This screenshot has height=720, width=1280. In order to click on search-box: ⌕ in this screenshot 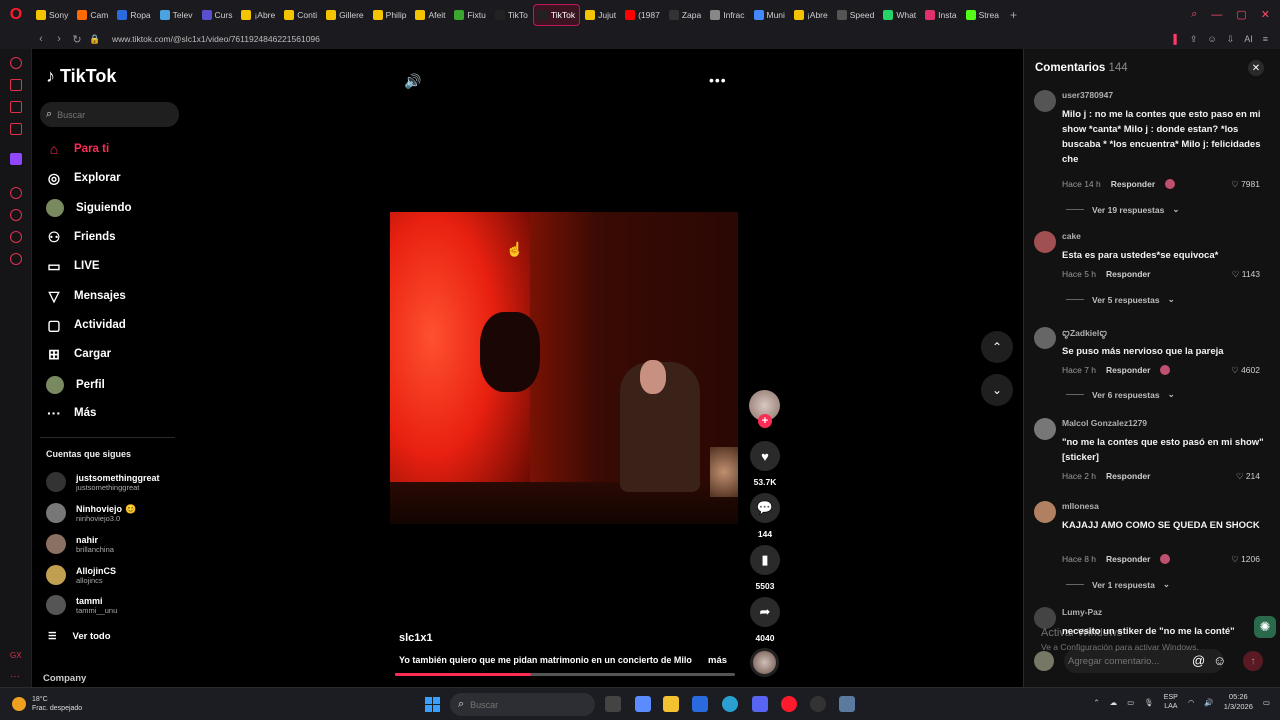, I will do `click(109, 114)`.